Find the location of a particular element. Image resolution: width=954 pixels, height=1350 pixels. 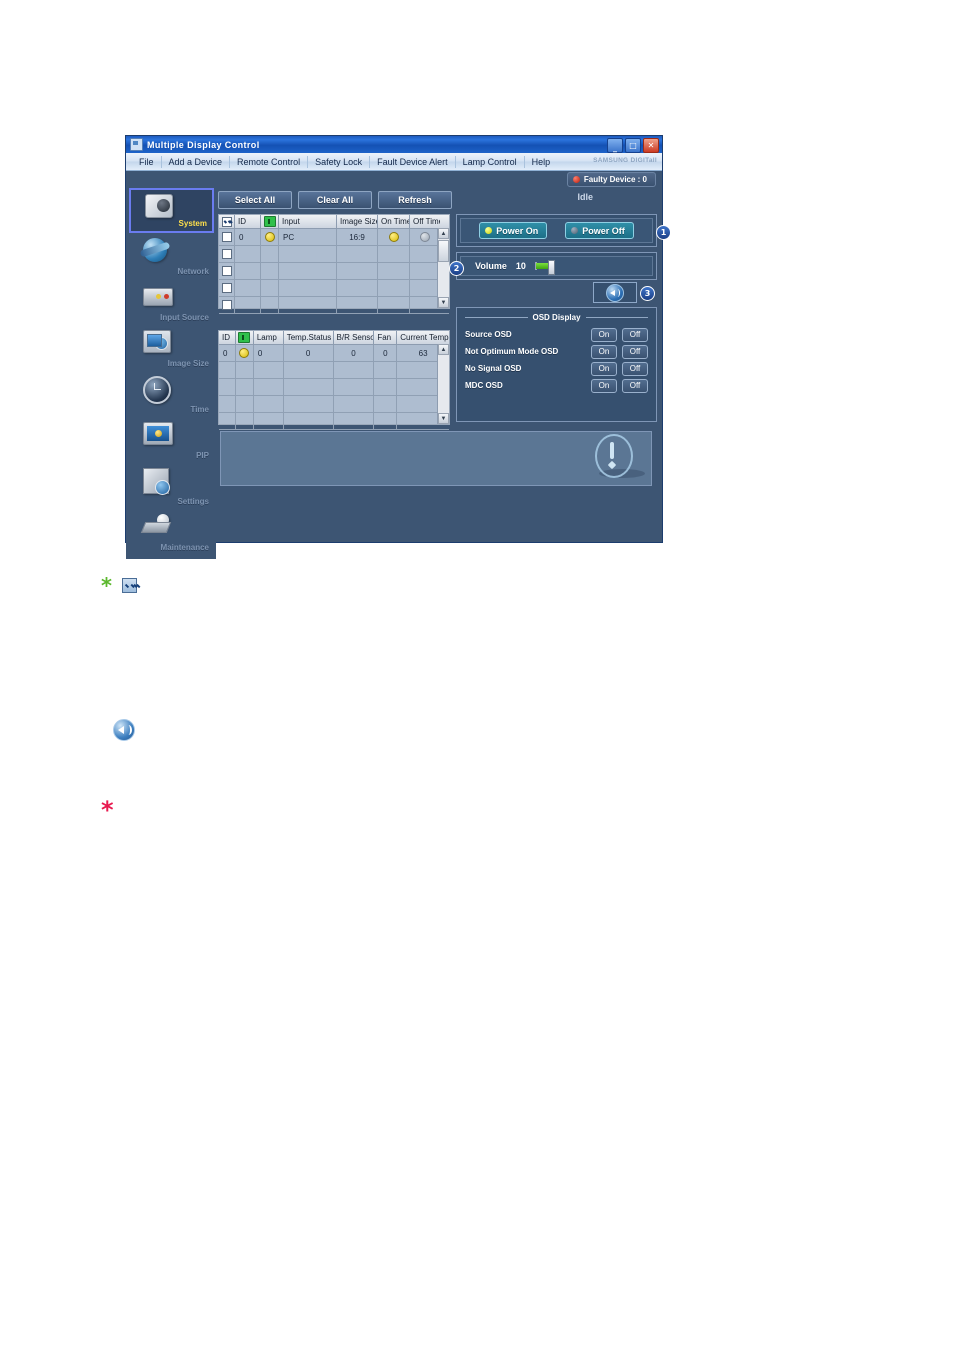

not-optimum-mode-osd-on-button: On is located at coordinates (604, 351).